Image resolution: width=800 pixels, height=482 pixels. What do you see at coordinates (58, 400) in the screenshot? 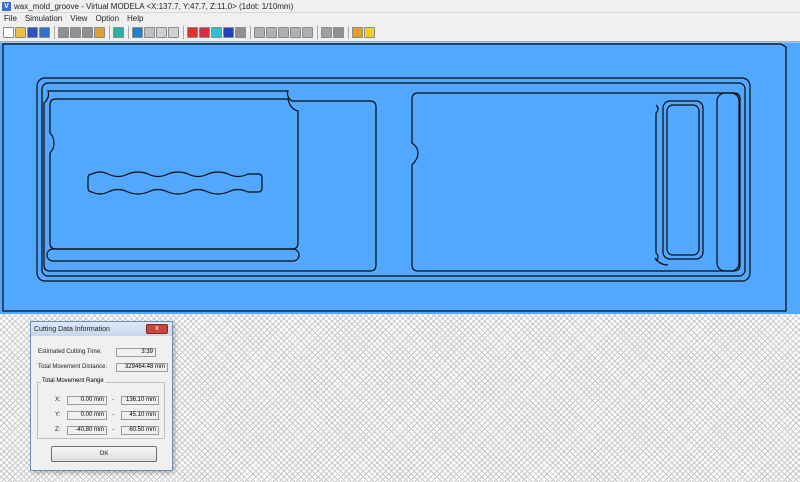
I see `x-label: X:` at bounding box center [58, 400].